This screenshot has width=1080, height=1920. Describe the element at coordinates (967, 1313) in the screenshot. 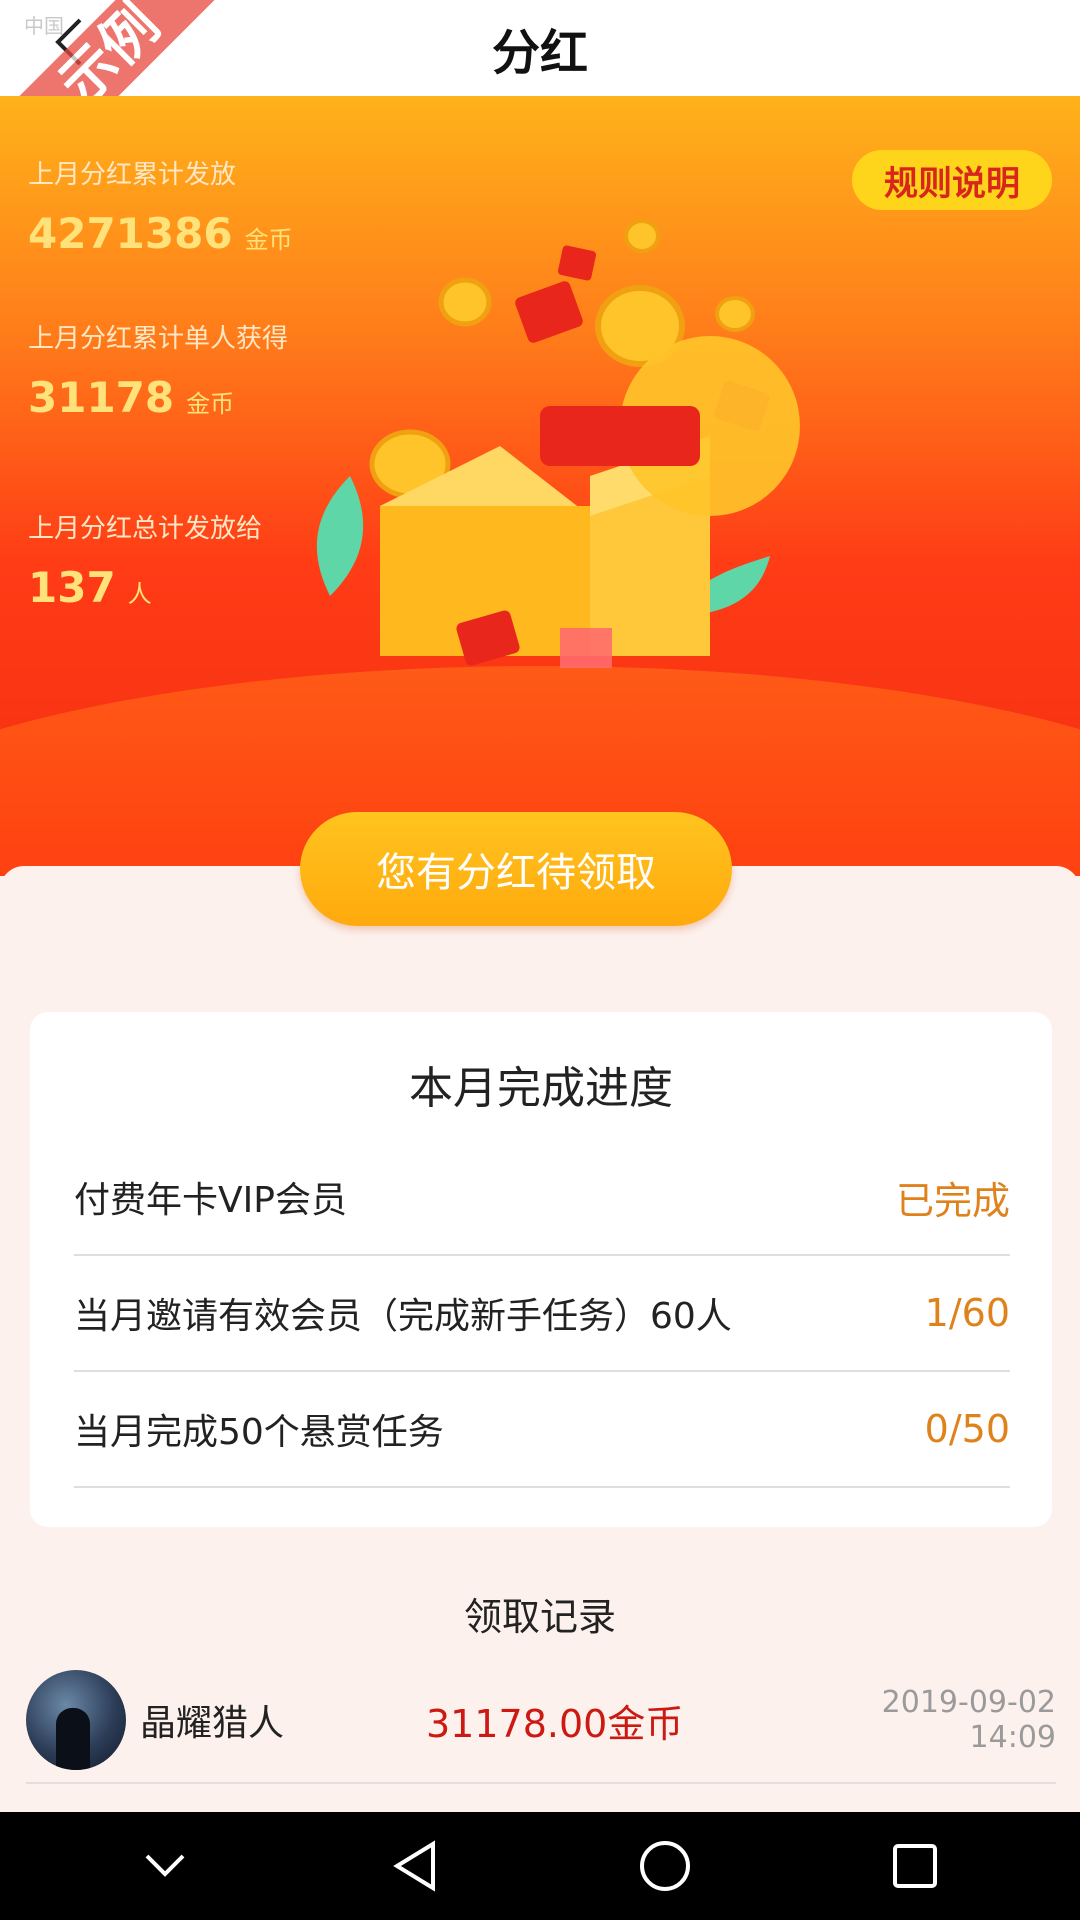

I see `task-status: 1/60` at that location.